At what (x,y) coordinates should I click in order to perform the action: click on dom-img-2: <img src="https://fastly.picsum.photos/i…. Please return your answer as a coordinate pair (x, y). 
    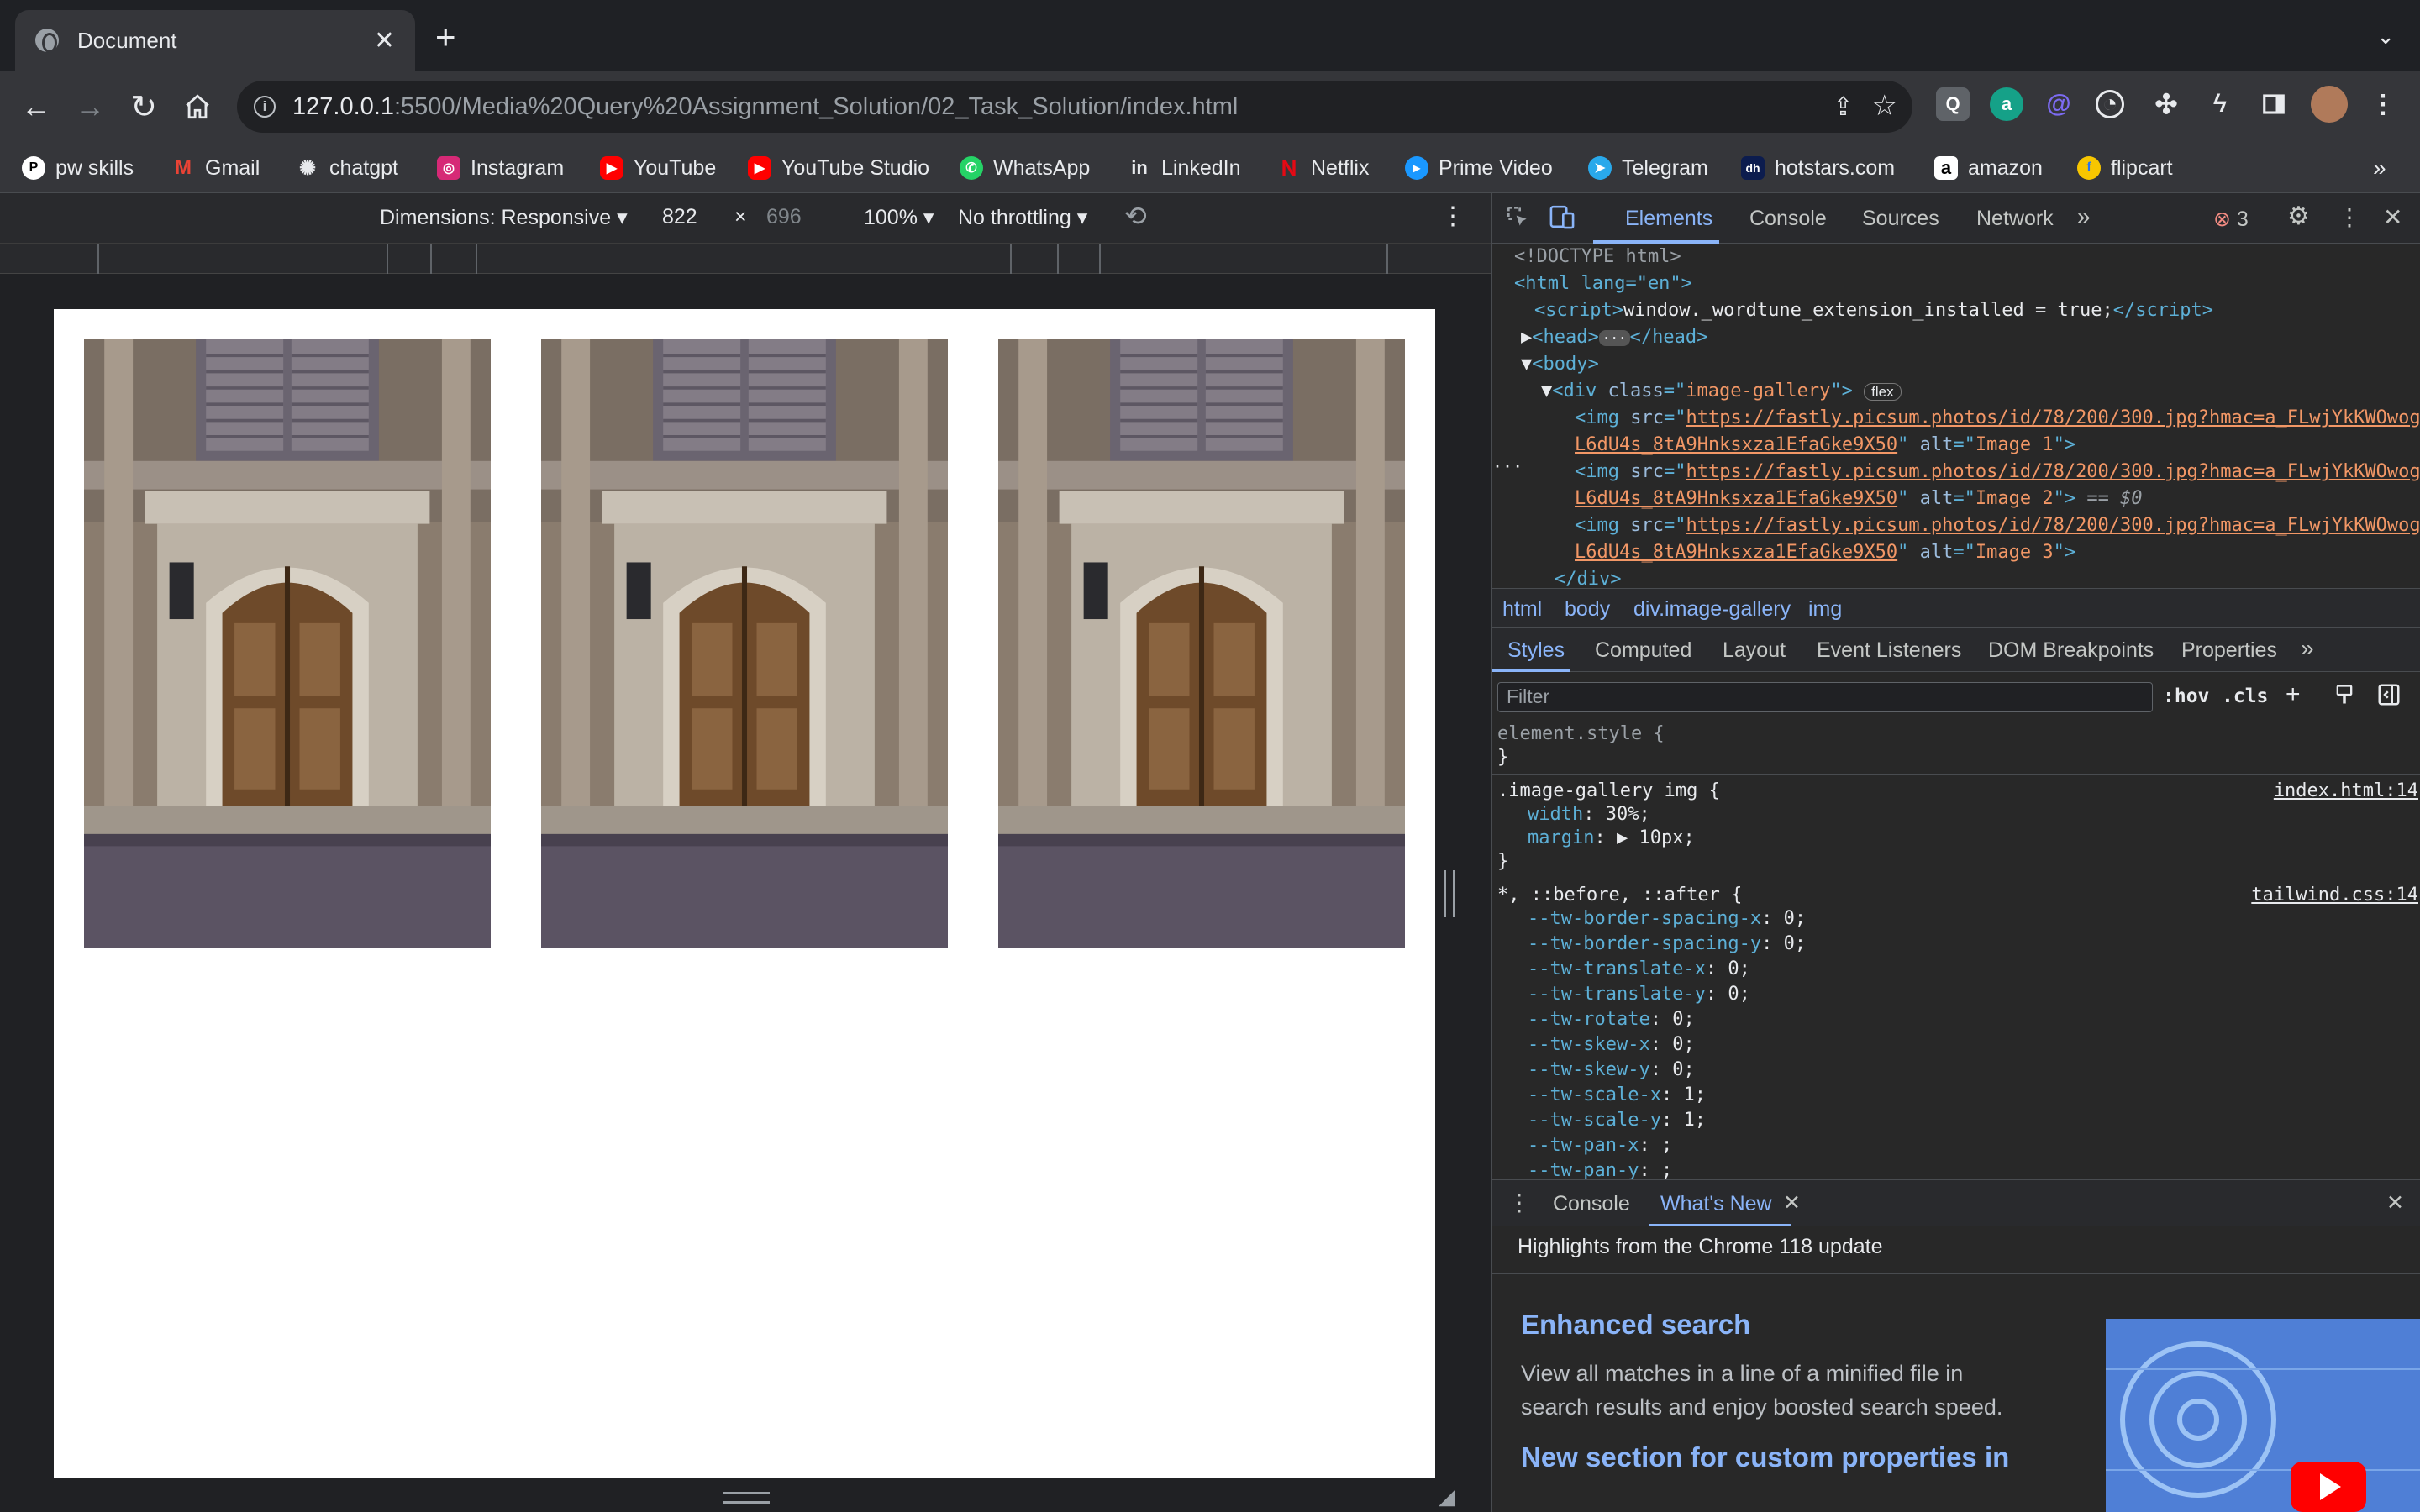
    Looking at the image, I should click on (1997, 472).